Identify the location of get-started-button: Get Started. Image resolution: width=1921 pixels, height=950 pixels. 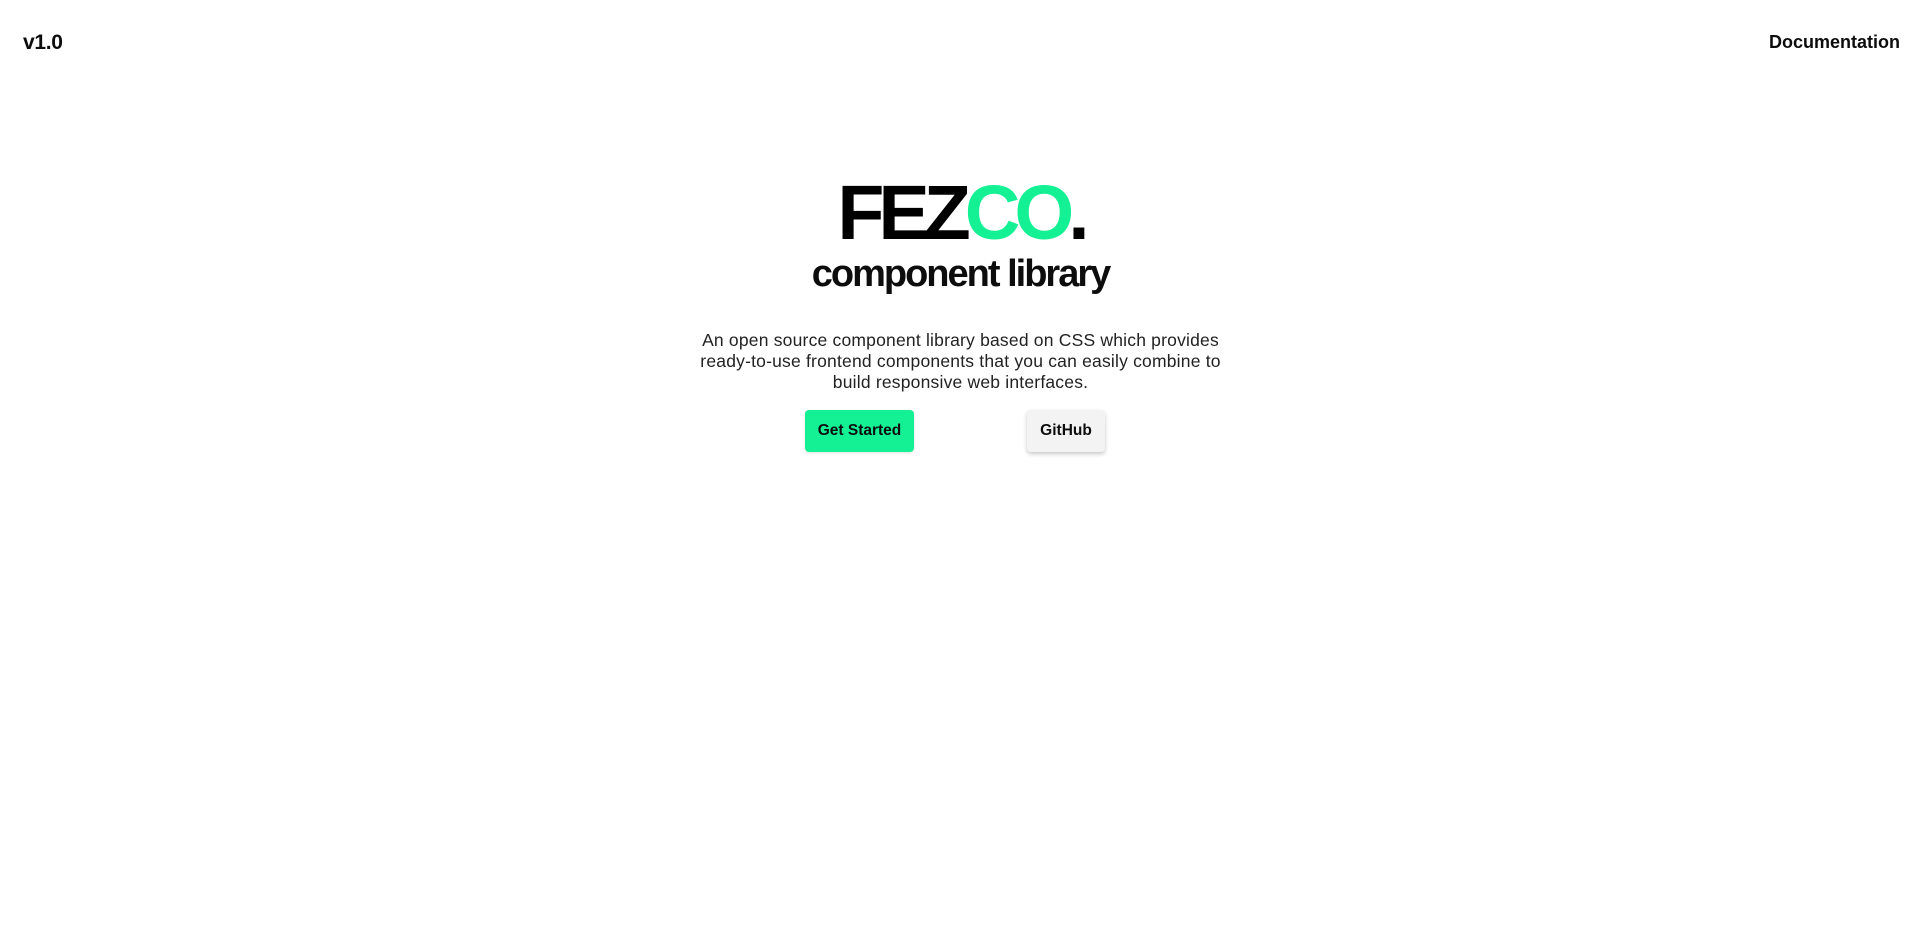
(859, 431).